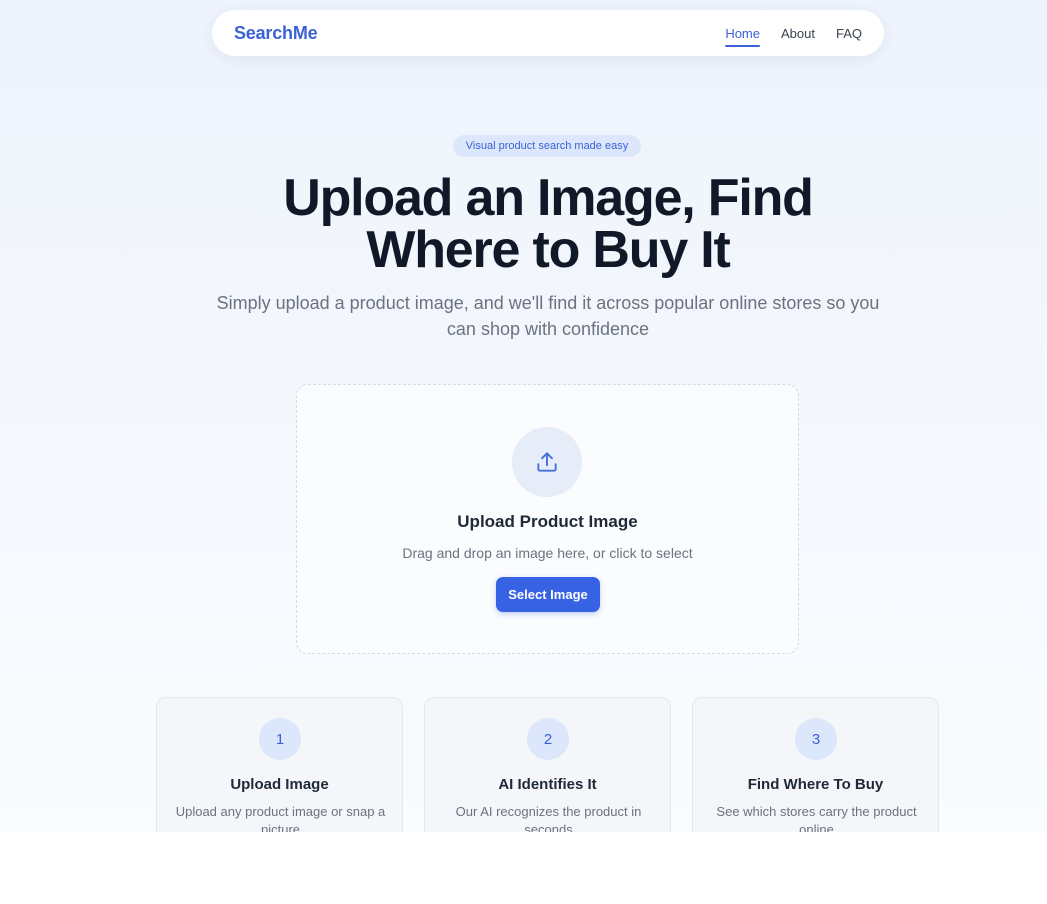  Describe the element at coordinates (547, 784) in the screenshot. I see `step-title: AI Identifies It` at that location.